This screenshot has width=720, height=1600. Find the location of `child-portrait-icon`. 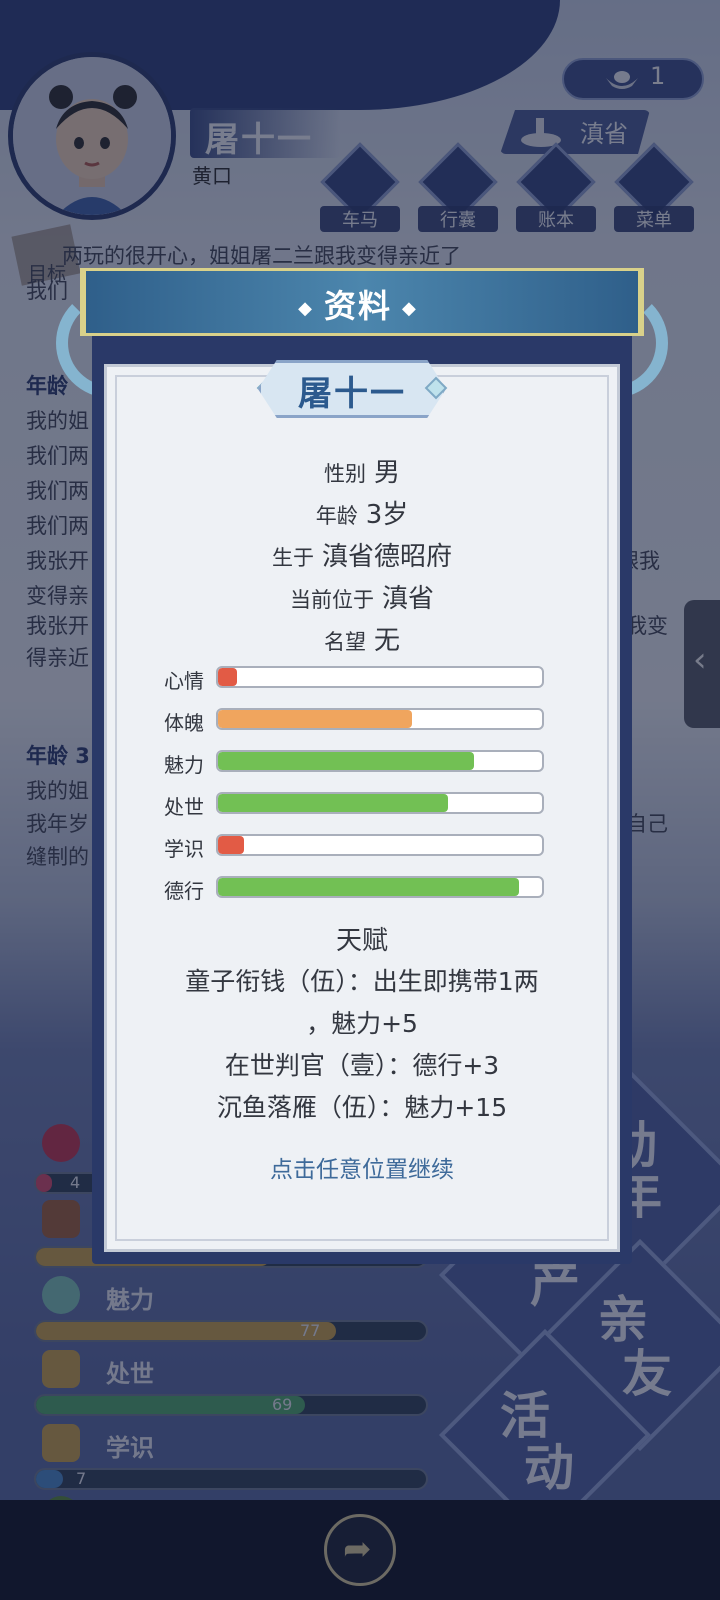

child-portrait-icon is located at coordinates (92, 136).